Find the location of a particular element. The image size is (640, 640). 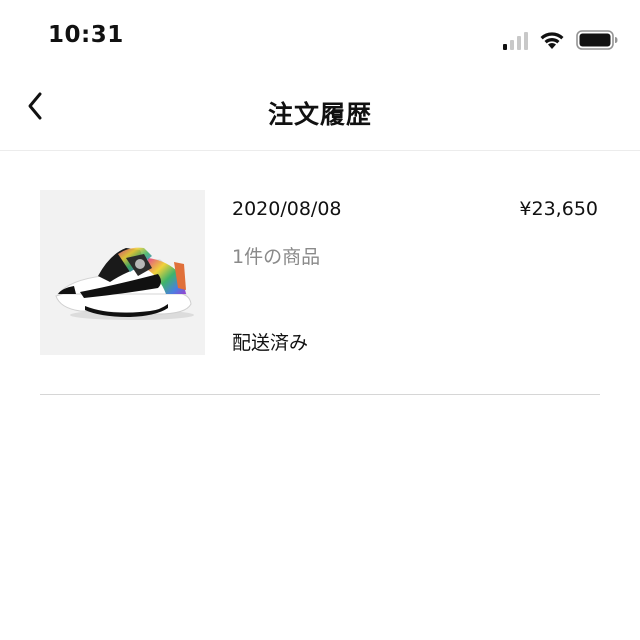

order-item-count: 1件の商品 is located at coordinates (276, 257).